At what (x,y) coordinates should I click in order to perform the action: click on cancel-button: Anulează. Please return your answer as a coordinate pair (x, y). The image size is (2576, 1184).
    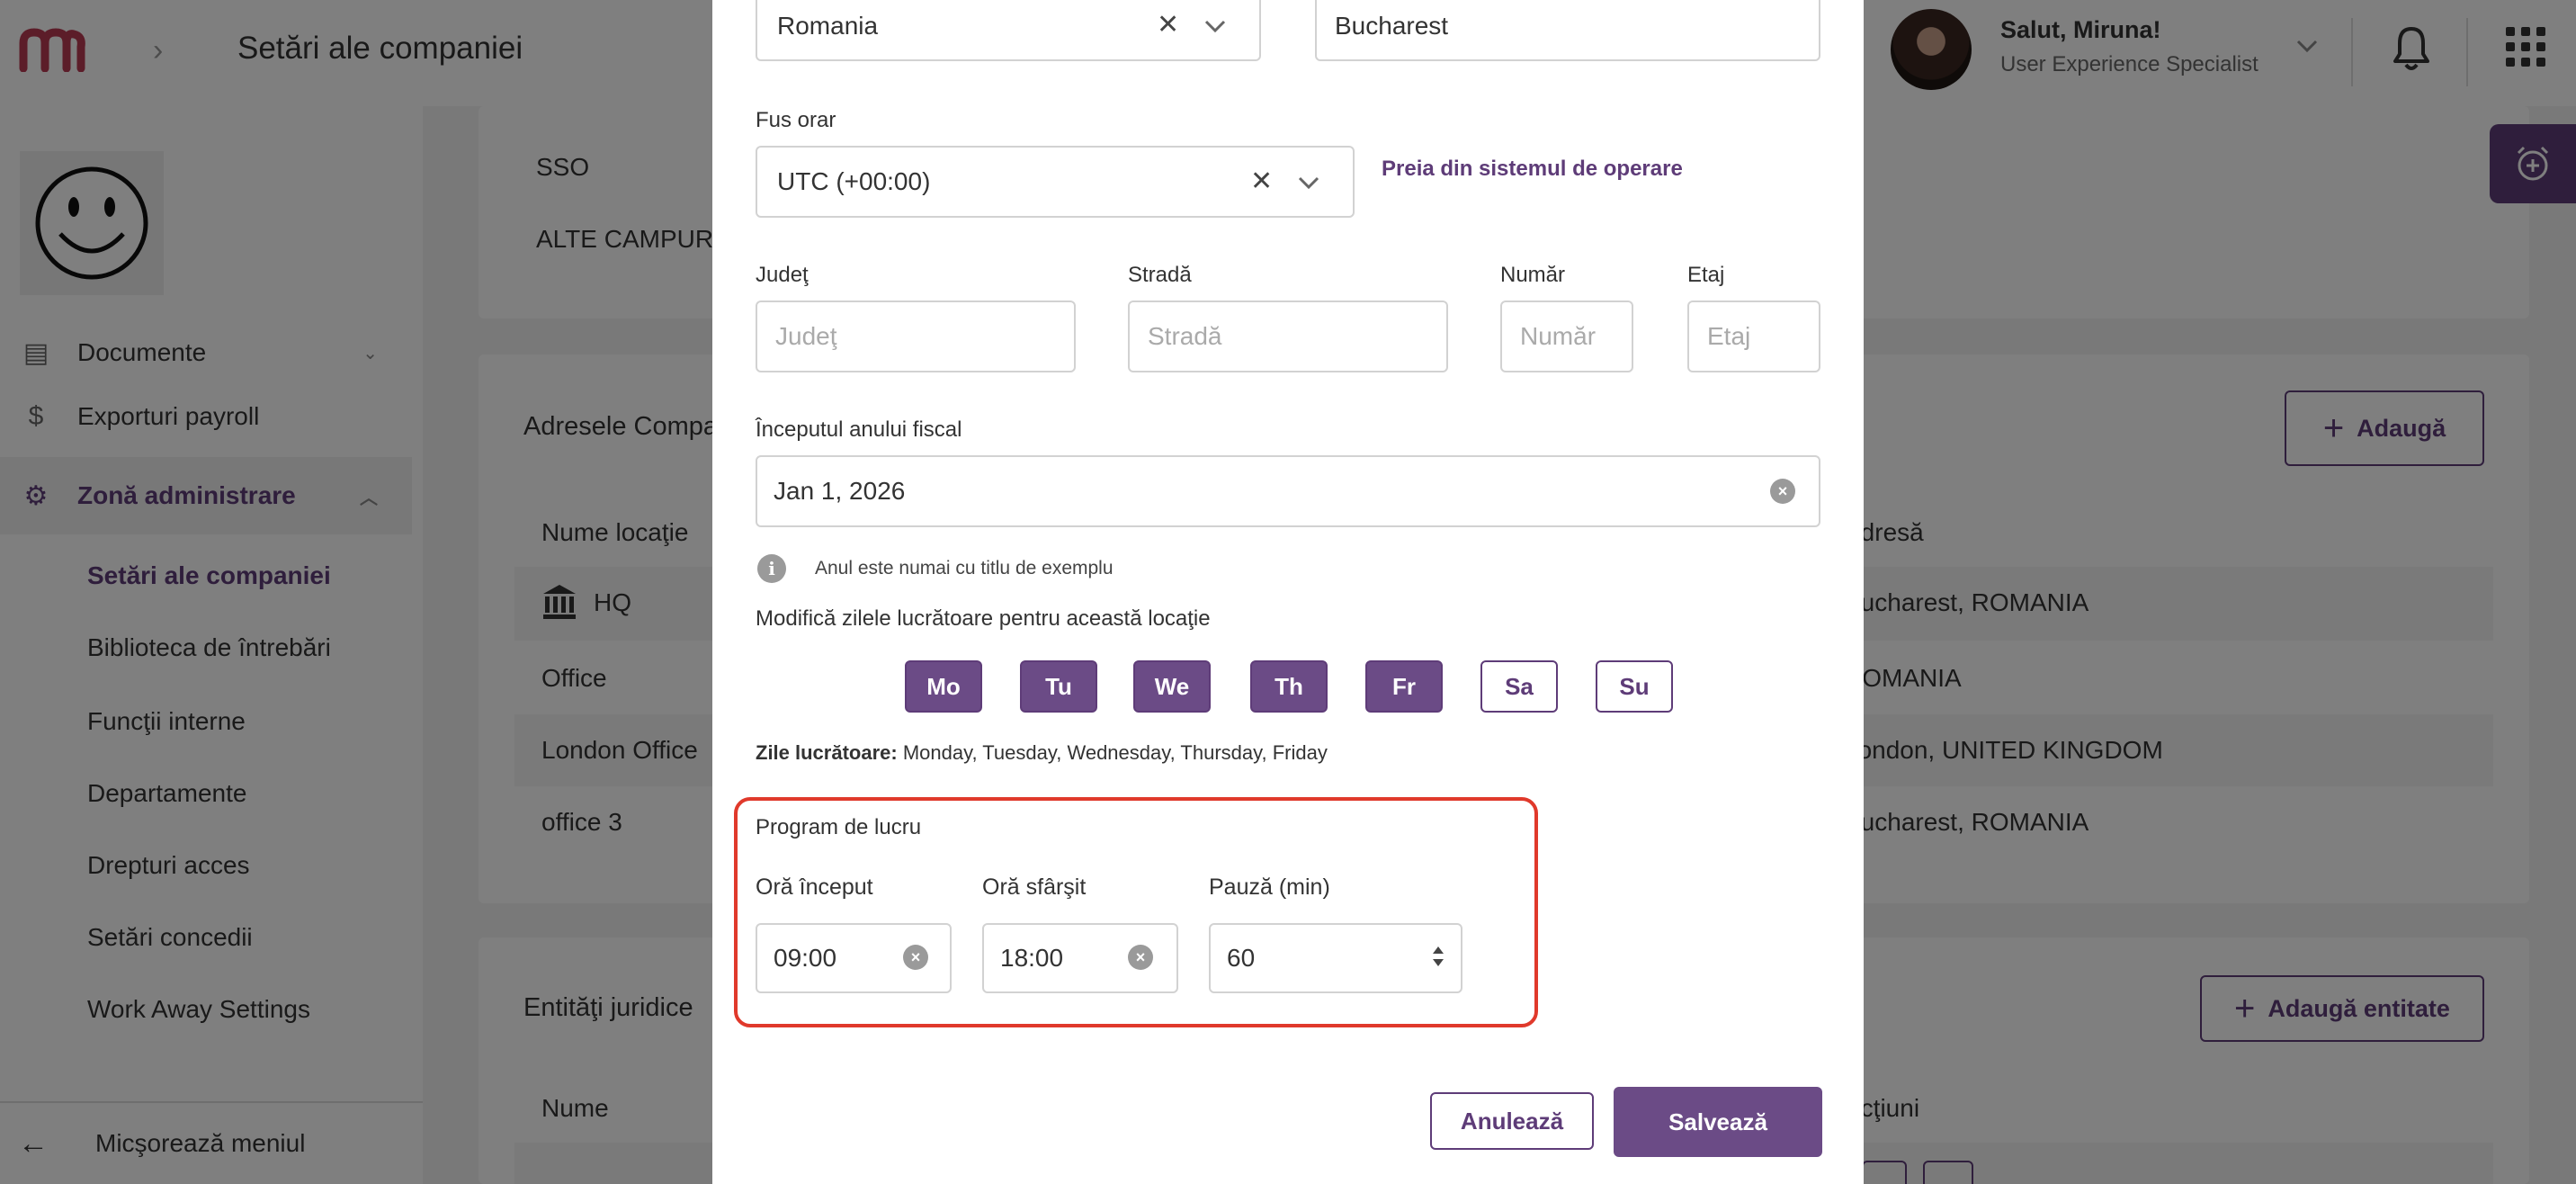
    Looking at the image, I should click on (1512, 1121).